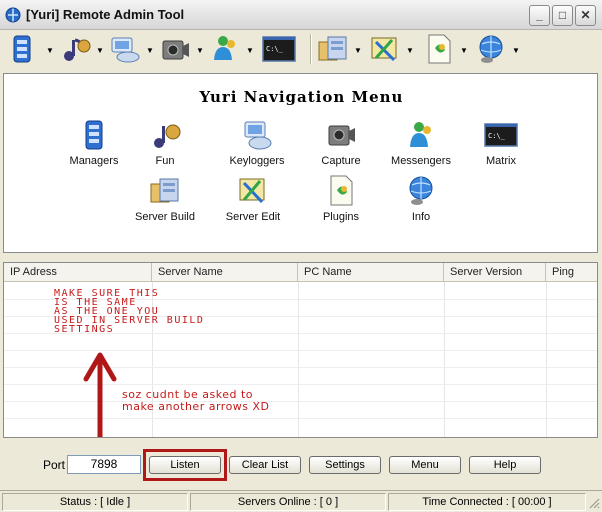 This screenshot has height=512, width=602. Describe the element at coordinates (341, 217) in the screenshot. I see `nav-label: Plugins` at that location.